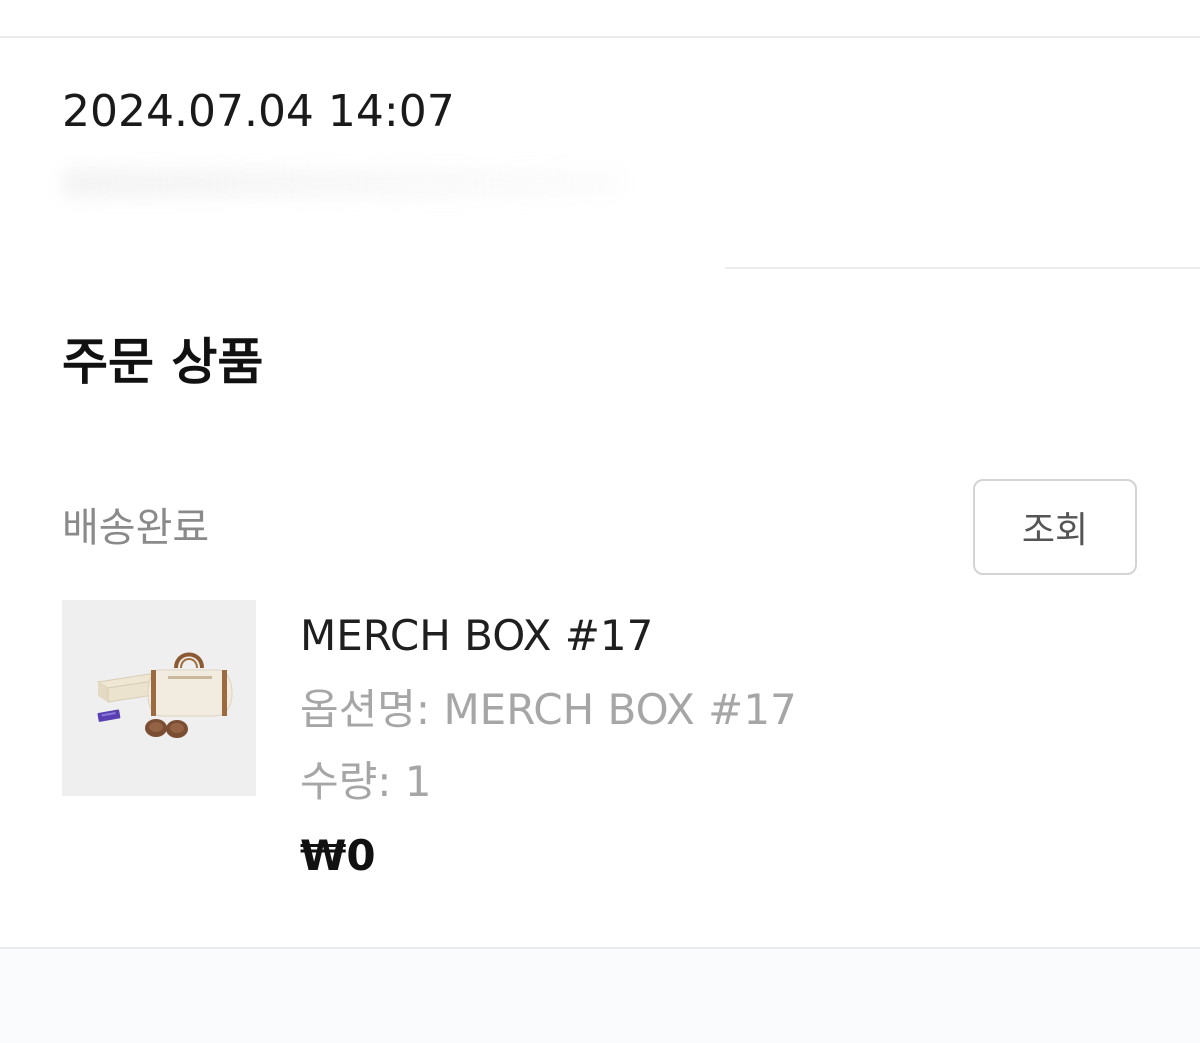  I want to click on bottom-band, so click(600, 996).